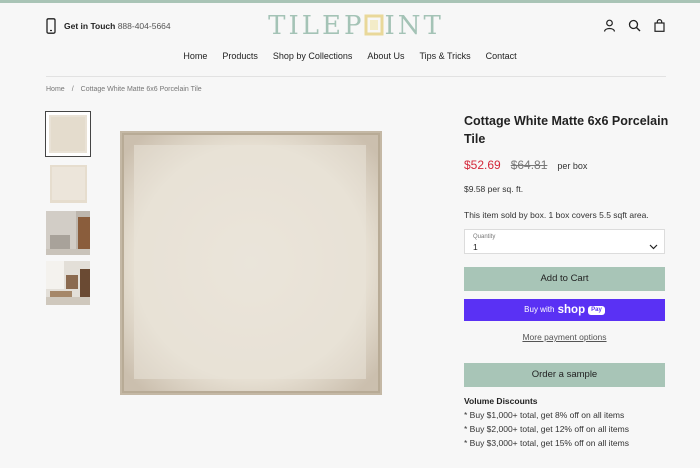 The width and height of the screenshot is (700, 468). What do you see at coordinates (529, 165) in the screenshot?
I see `price-original: $64.81` at bounding box center [529, 165].